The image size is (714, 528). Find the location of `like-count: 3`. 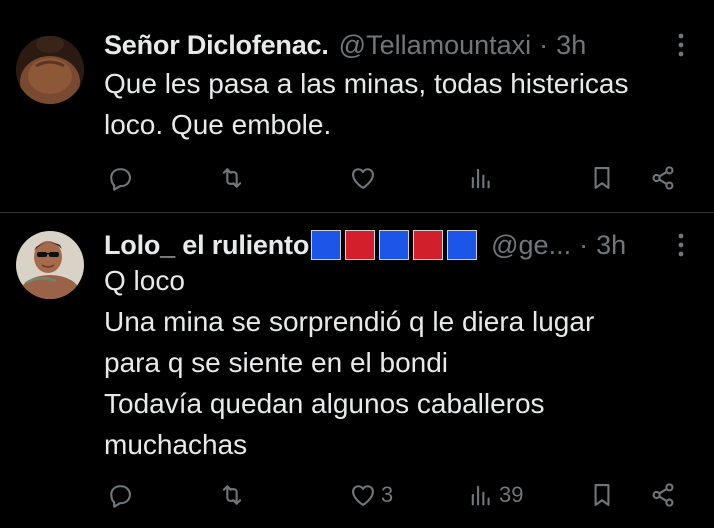

like-count: 3 is located at coordinates (387, 494).